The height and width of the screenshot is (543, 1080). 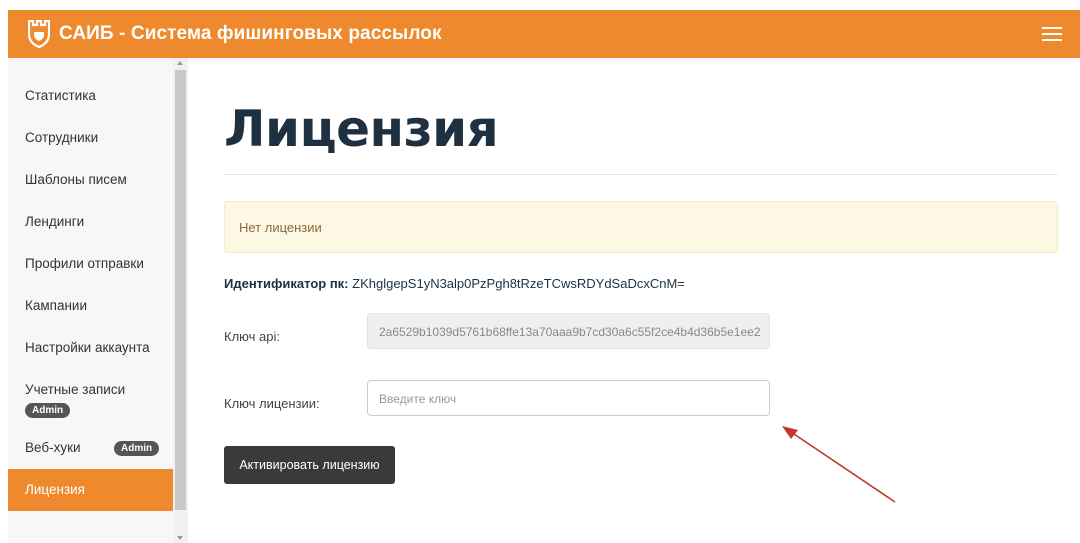 I want to click on sidebar-item-campaigns: Кампании, so click(x=90, y=305).